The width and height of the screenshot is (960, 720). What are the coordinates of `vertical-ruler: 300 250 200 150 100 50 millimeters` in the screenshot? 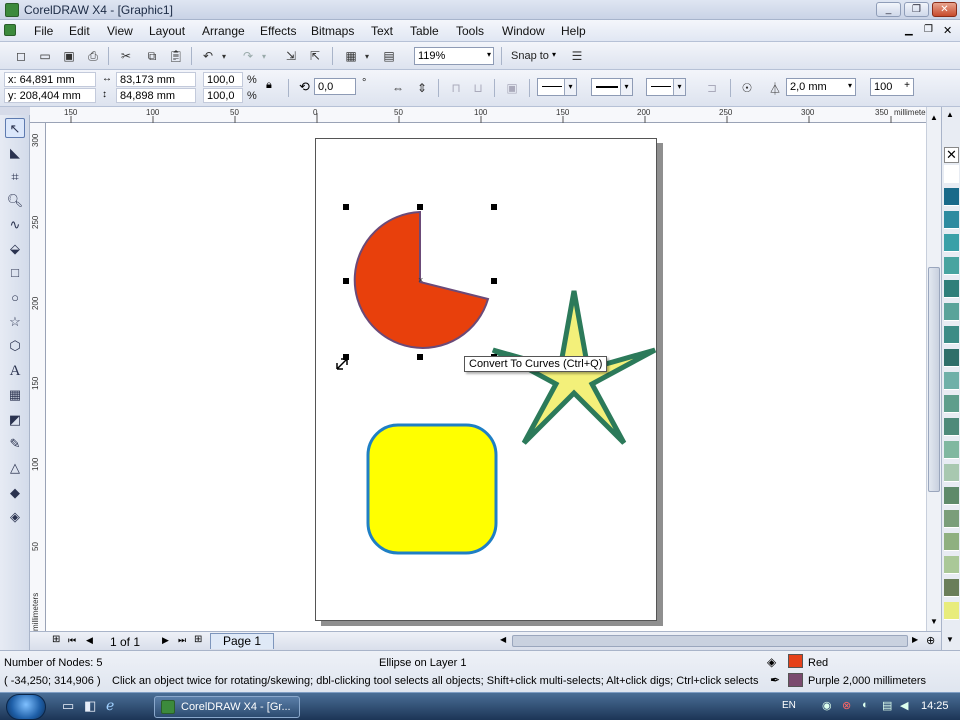 It's located at (38, 377).